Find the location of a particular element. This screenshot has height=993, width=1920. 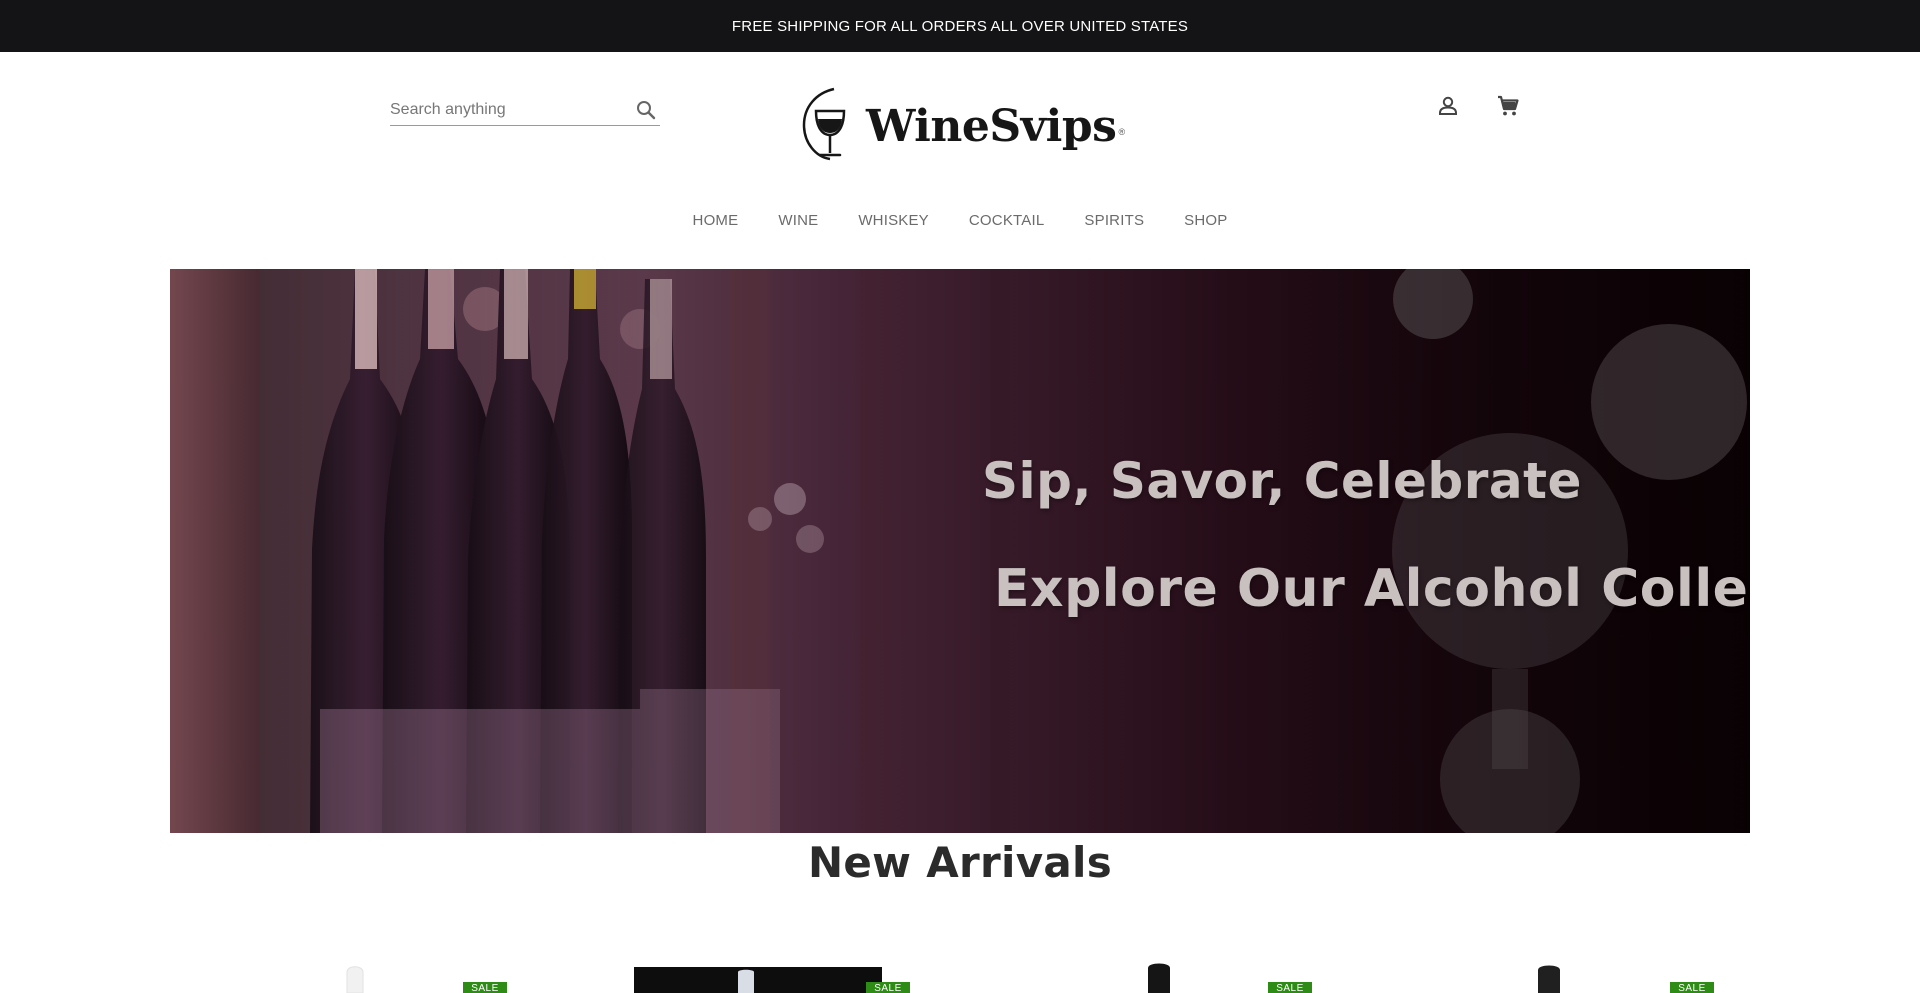

hero-headline: Sip, Savor, Celebrate is located at coordinates (1282, 481).